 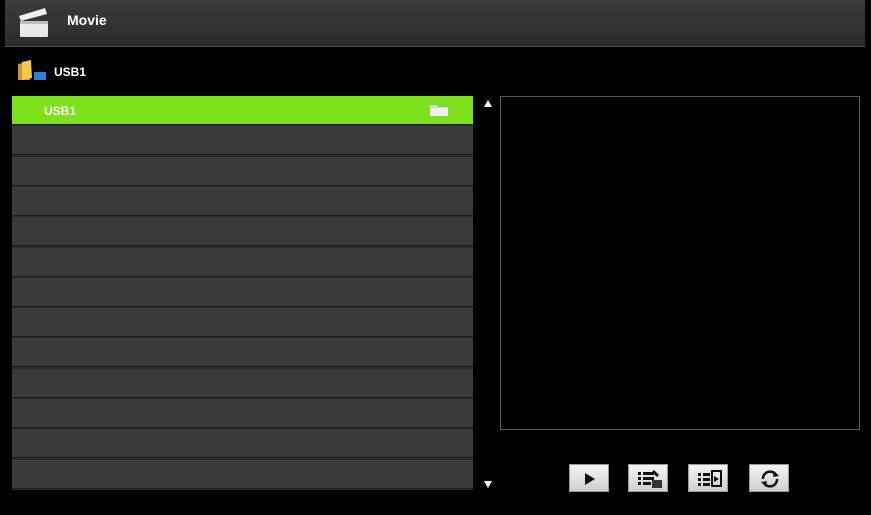 I want to click on play-icon, so click(x=590, y=479).